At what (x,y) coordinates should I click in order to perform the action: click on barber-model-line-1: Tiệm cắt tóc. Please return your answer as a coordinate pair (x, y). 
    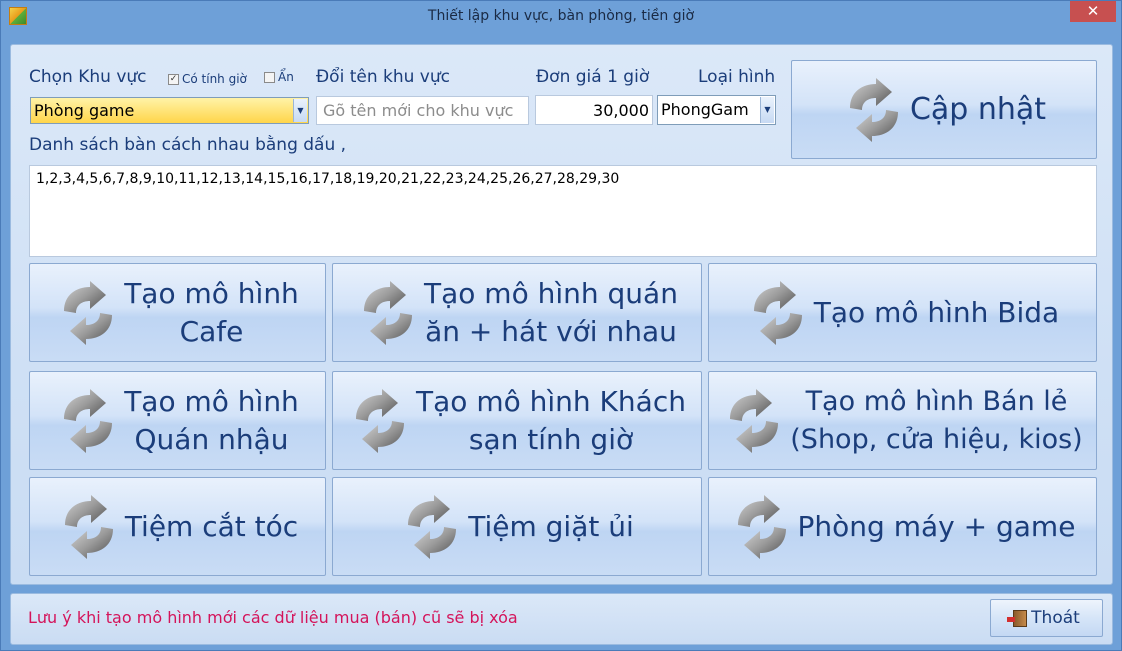
    Looking at the image, I should click on (211, 526).